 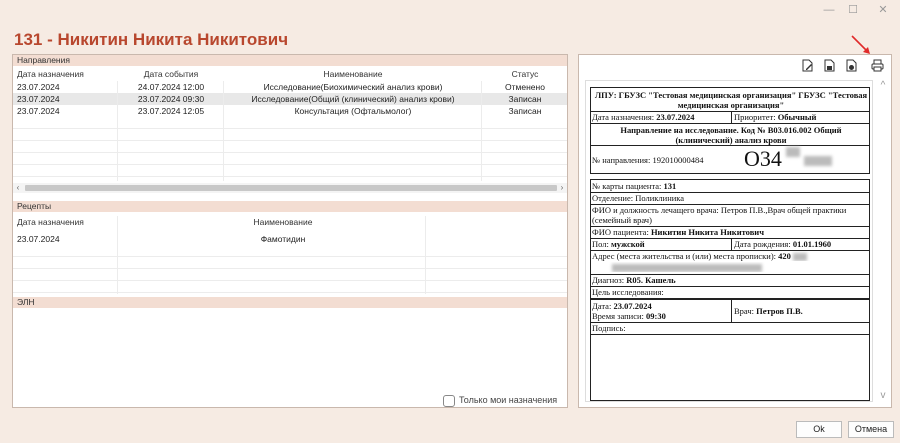 I want to click on doc-dob: Дата рождения: 01.01.1960, so click(x=801, y=244).